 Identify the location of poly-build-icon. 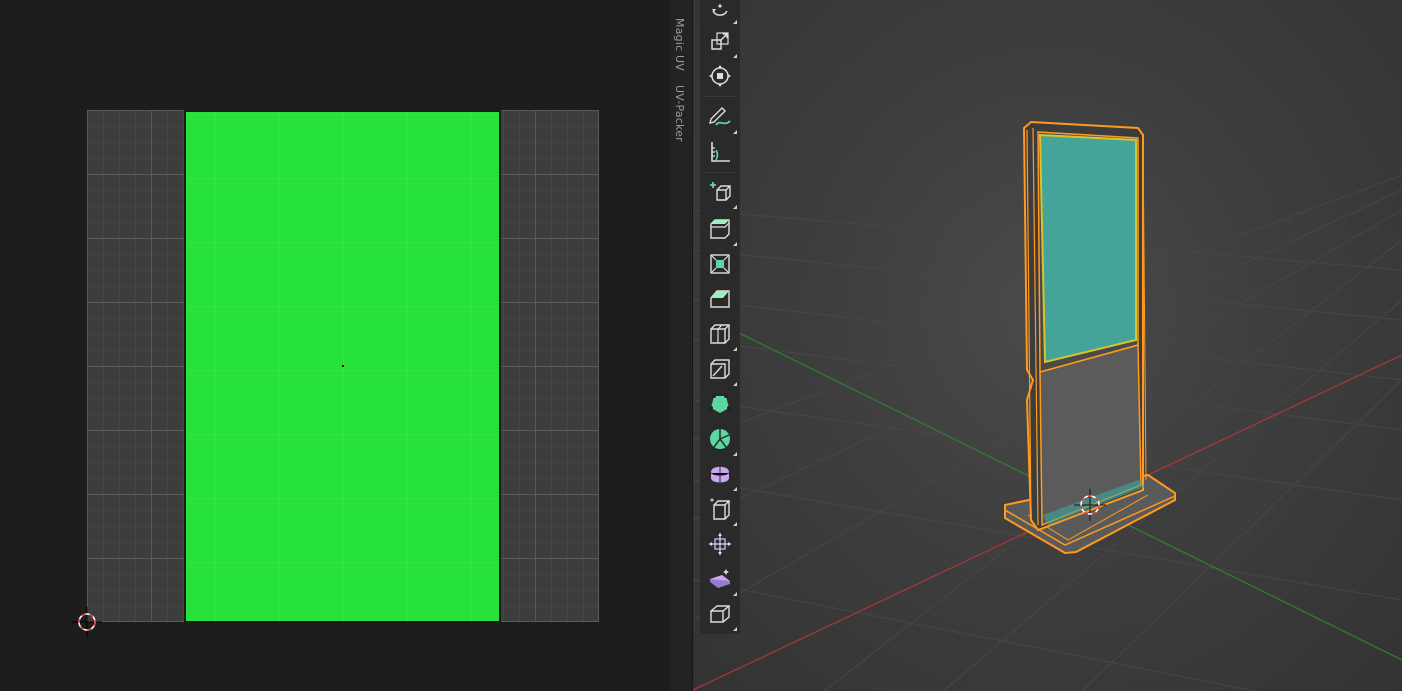
(720, 403).